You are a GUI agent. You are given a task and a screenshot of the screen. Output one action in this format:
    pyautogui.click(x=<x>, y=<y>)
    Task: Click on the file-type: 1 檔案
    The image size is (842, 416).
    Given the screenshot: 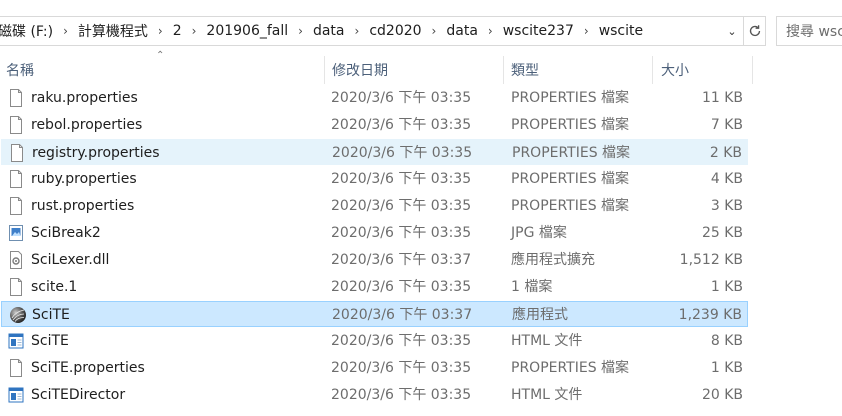 What is the action you would take?
    pyautogui.click(x=532, y=287)
    